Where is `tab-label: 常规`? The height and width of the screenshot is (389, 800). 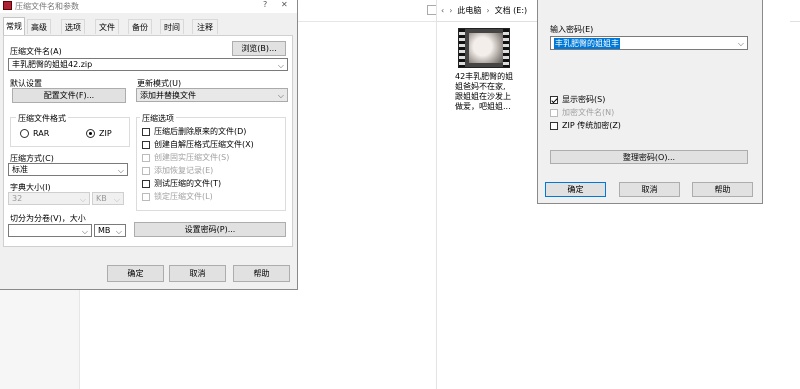 tab-label: 常规 is located at coordinates (14, 26).